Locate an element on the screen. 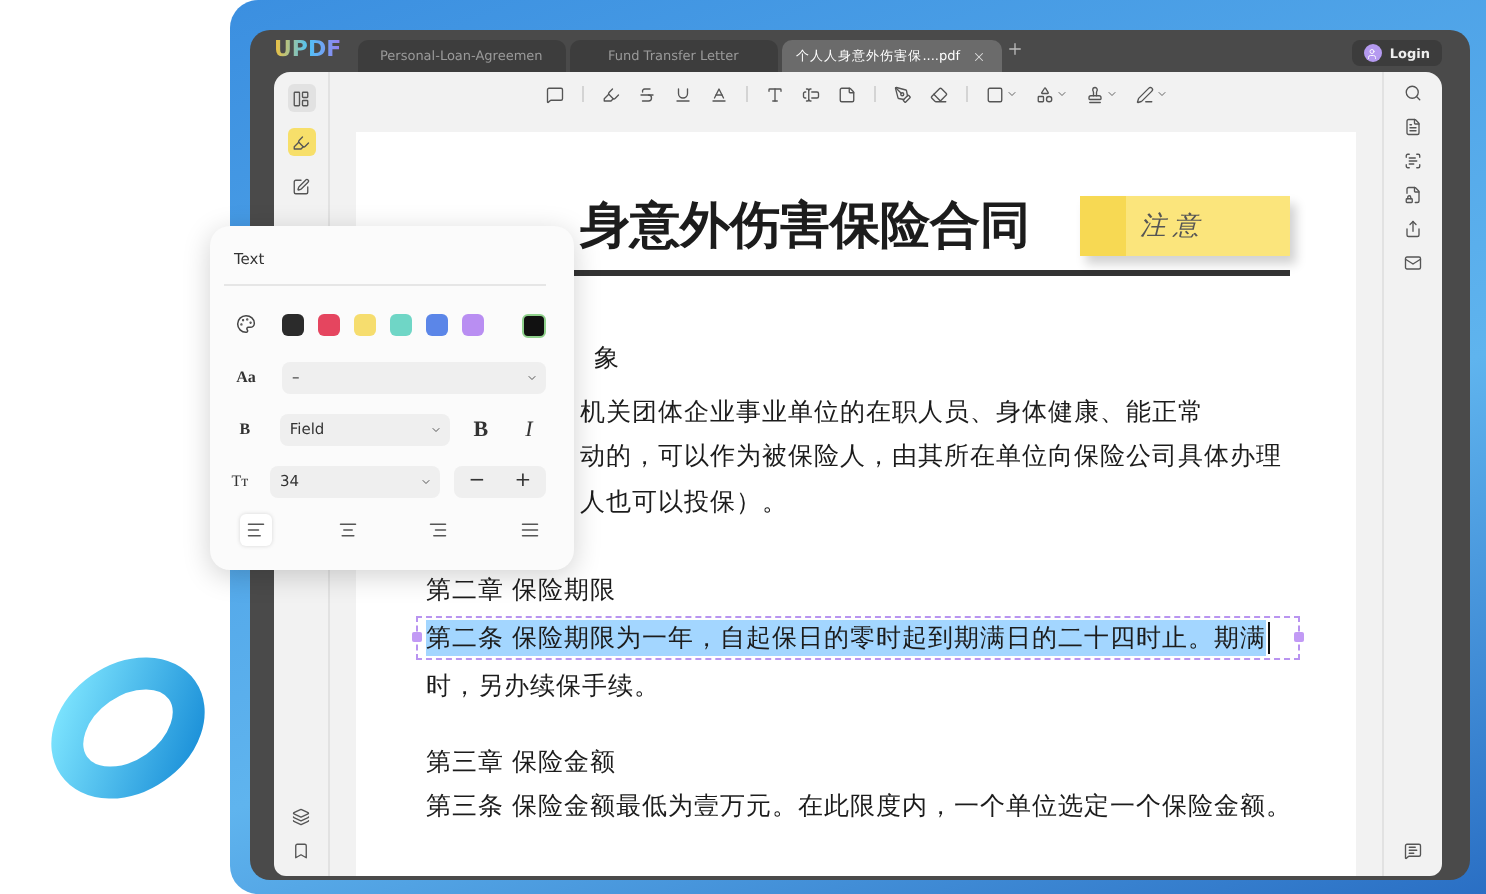  comment-icon is located at coordinates (554, 94).